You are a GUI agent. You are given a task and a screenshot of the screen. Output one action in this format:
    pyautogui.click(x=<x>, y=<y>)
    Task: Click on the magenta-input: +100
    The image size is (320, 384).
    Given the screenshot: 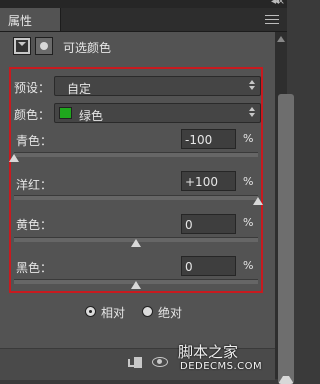 What is the action you would take?
    pyautogui.click(x=208, y=181)
    